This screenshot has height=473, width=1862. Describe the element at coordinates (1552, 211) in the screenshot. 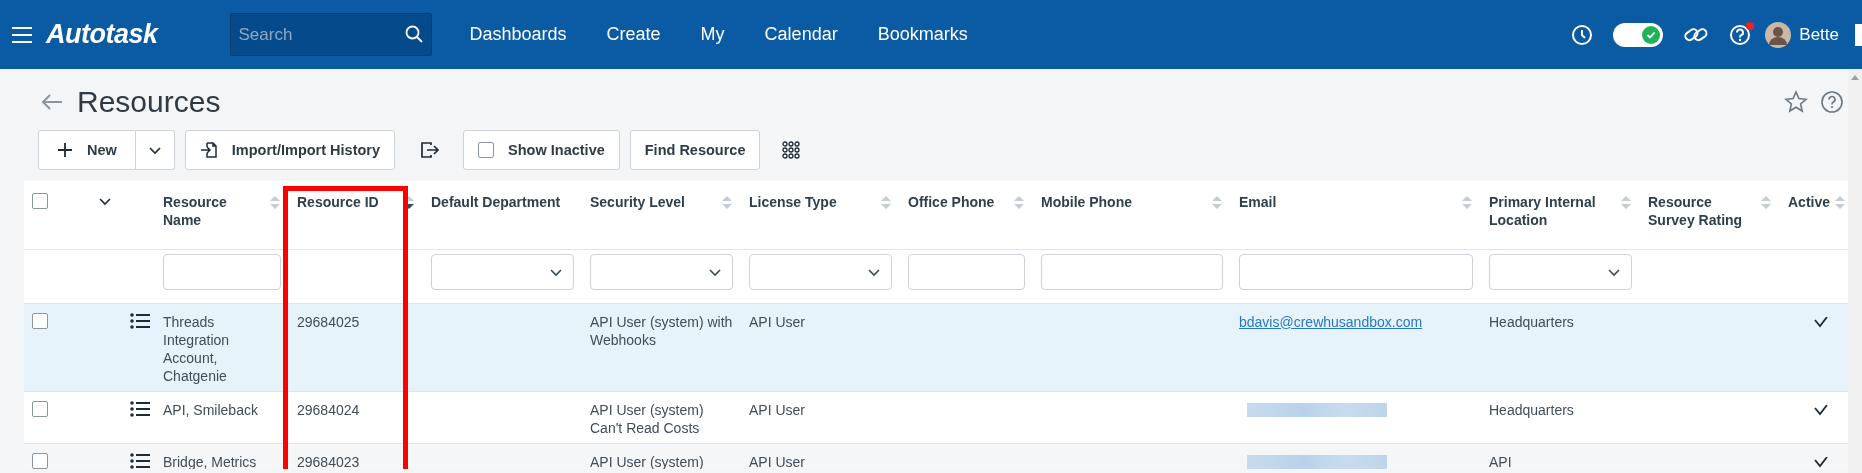

I see `column-header: Primary Internal Location` at that location.